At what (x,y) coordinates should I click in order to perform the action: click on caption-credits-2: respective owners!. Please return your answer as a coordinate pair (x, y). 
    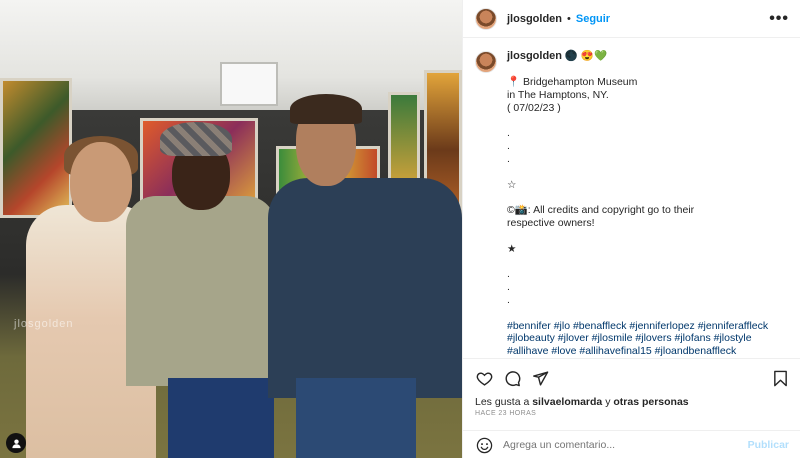
    Looking at the image, I should click on (551, 223).